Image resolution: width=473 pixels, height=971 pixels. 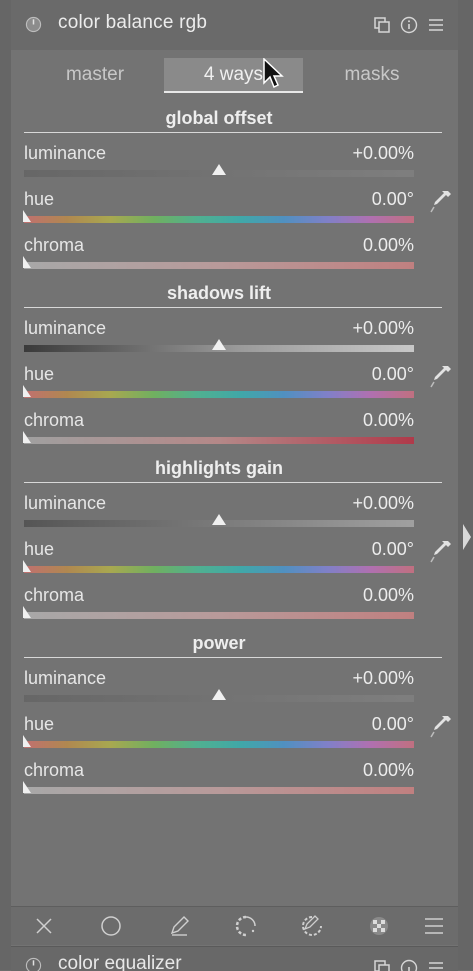 I want to click on power-luminance-slider: luminance +0.00%, so click(x=219, y=691).